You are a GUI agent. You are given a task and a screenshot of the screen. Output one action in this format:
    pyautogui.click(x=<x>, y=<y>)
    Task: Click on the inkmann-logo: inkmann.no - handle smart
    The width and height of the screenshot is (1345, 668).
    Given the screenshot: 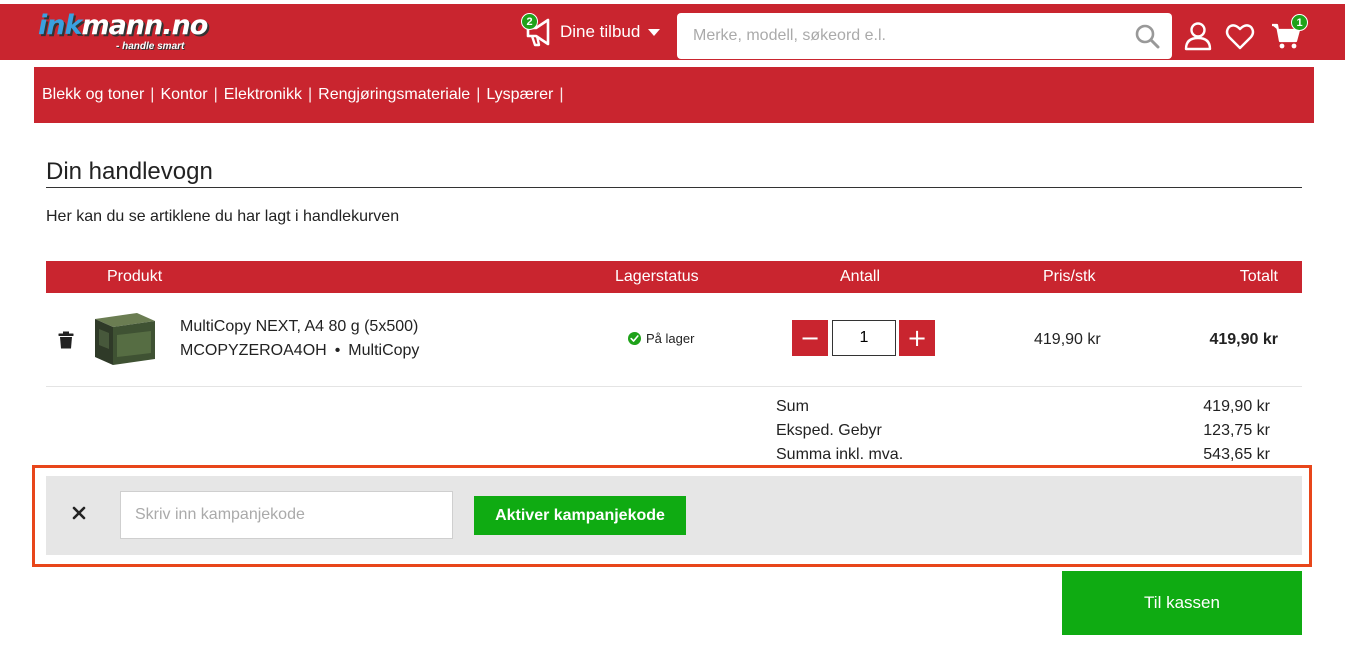 What is the action you would take?
    pyautogui.click(x=123, y=32)
    